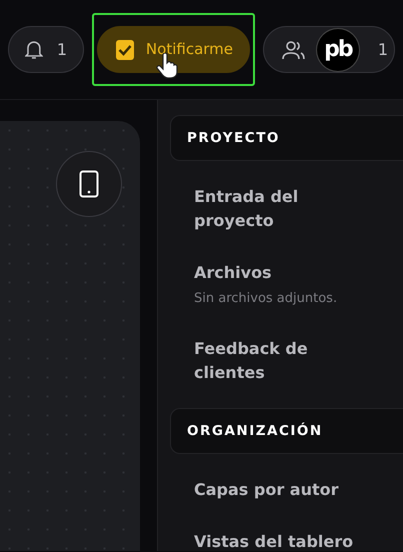  Describe the element at coordinates (286, 490) in the screenshot. I see `menu-item: Capas por autor` at that location.